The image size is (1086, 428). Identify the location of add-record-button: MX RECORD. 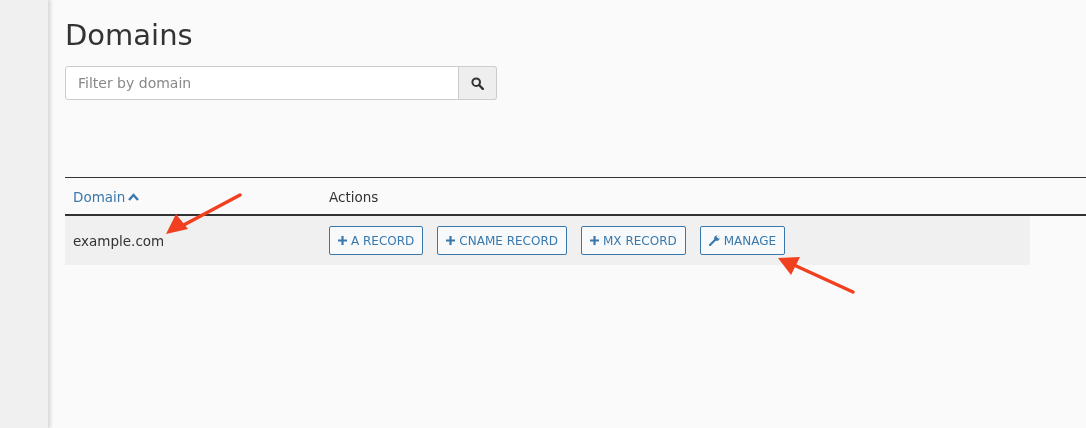
(633, 240).